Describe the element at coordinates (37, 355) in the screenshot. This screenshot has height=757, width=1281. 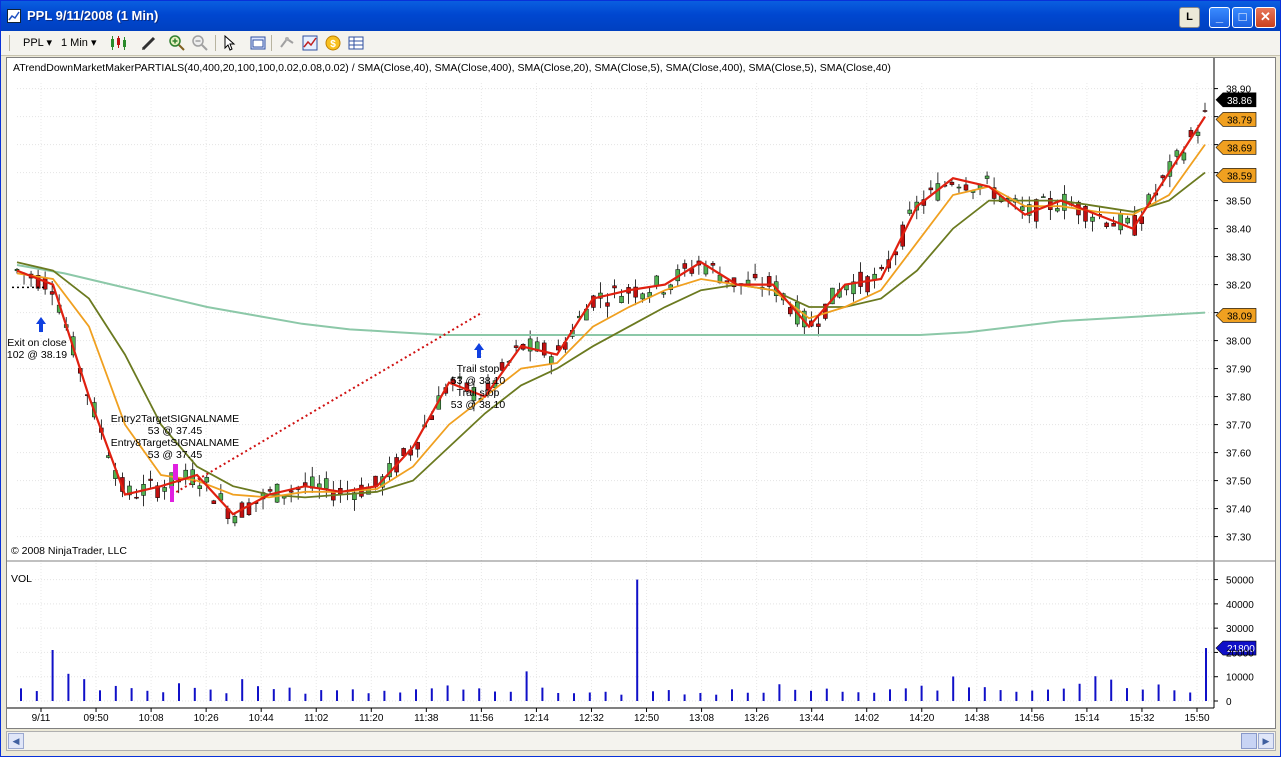
I see `trade-annotation: 102 @ 38.19` at that location.